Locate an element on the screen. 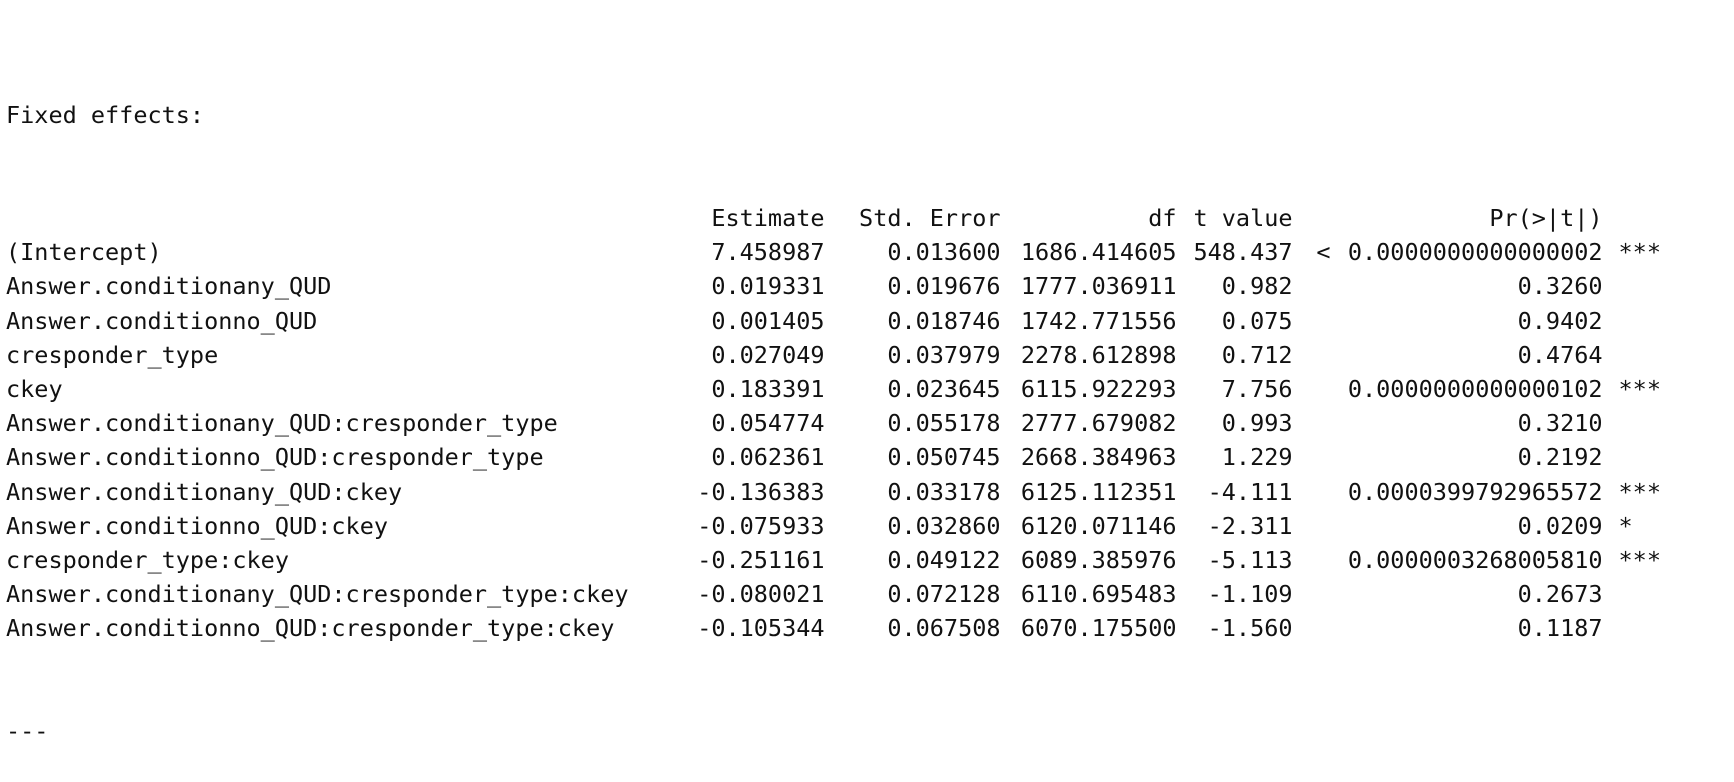 This screenshot has width=1734, height=782. p-value-cell: 0.0209 is located at coordinates (1560, 525).